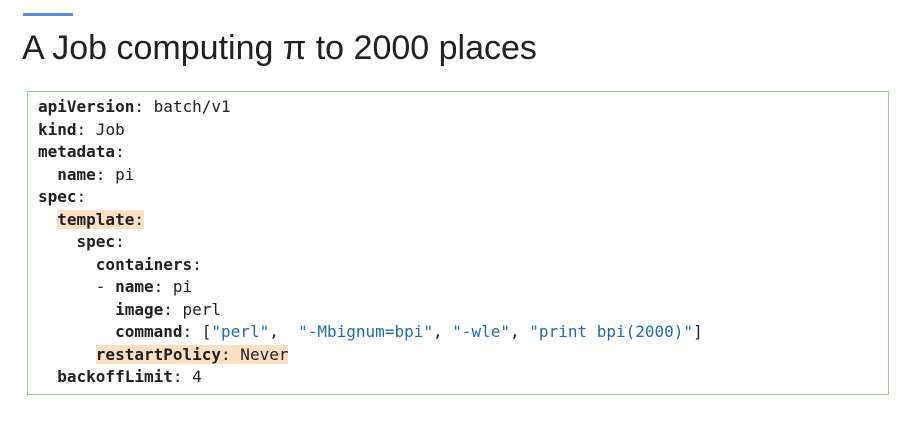 Image resolution: width=918 pixels, height=435 pixels. Describe the element at coordinates (370, 175) in the screenshot. I see `code-line-metadata-name: name: pi` at that location.